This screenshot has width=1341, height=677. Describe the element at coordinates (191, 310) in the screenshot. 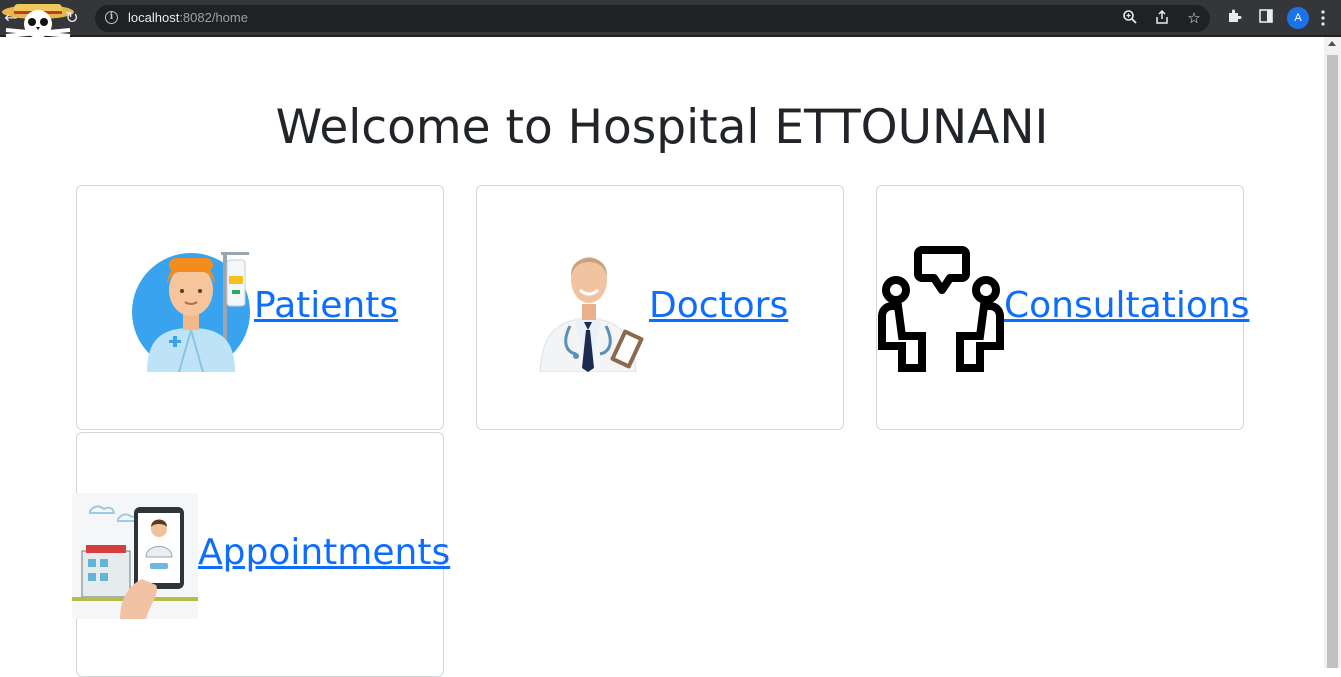

I see `patient-icon` at that location.